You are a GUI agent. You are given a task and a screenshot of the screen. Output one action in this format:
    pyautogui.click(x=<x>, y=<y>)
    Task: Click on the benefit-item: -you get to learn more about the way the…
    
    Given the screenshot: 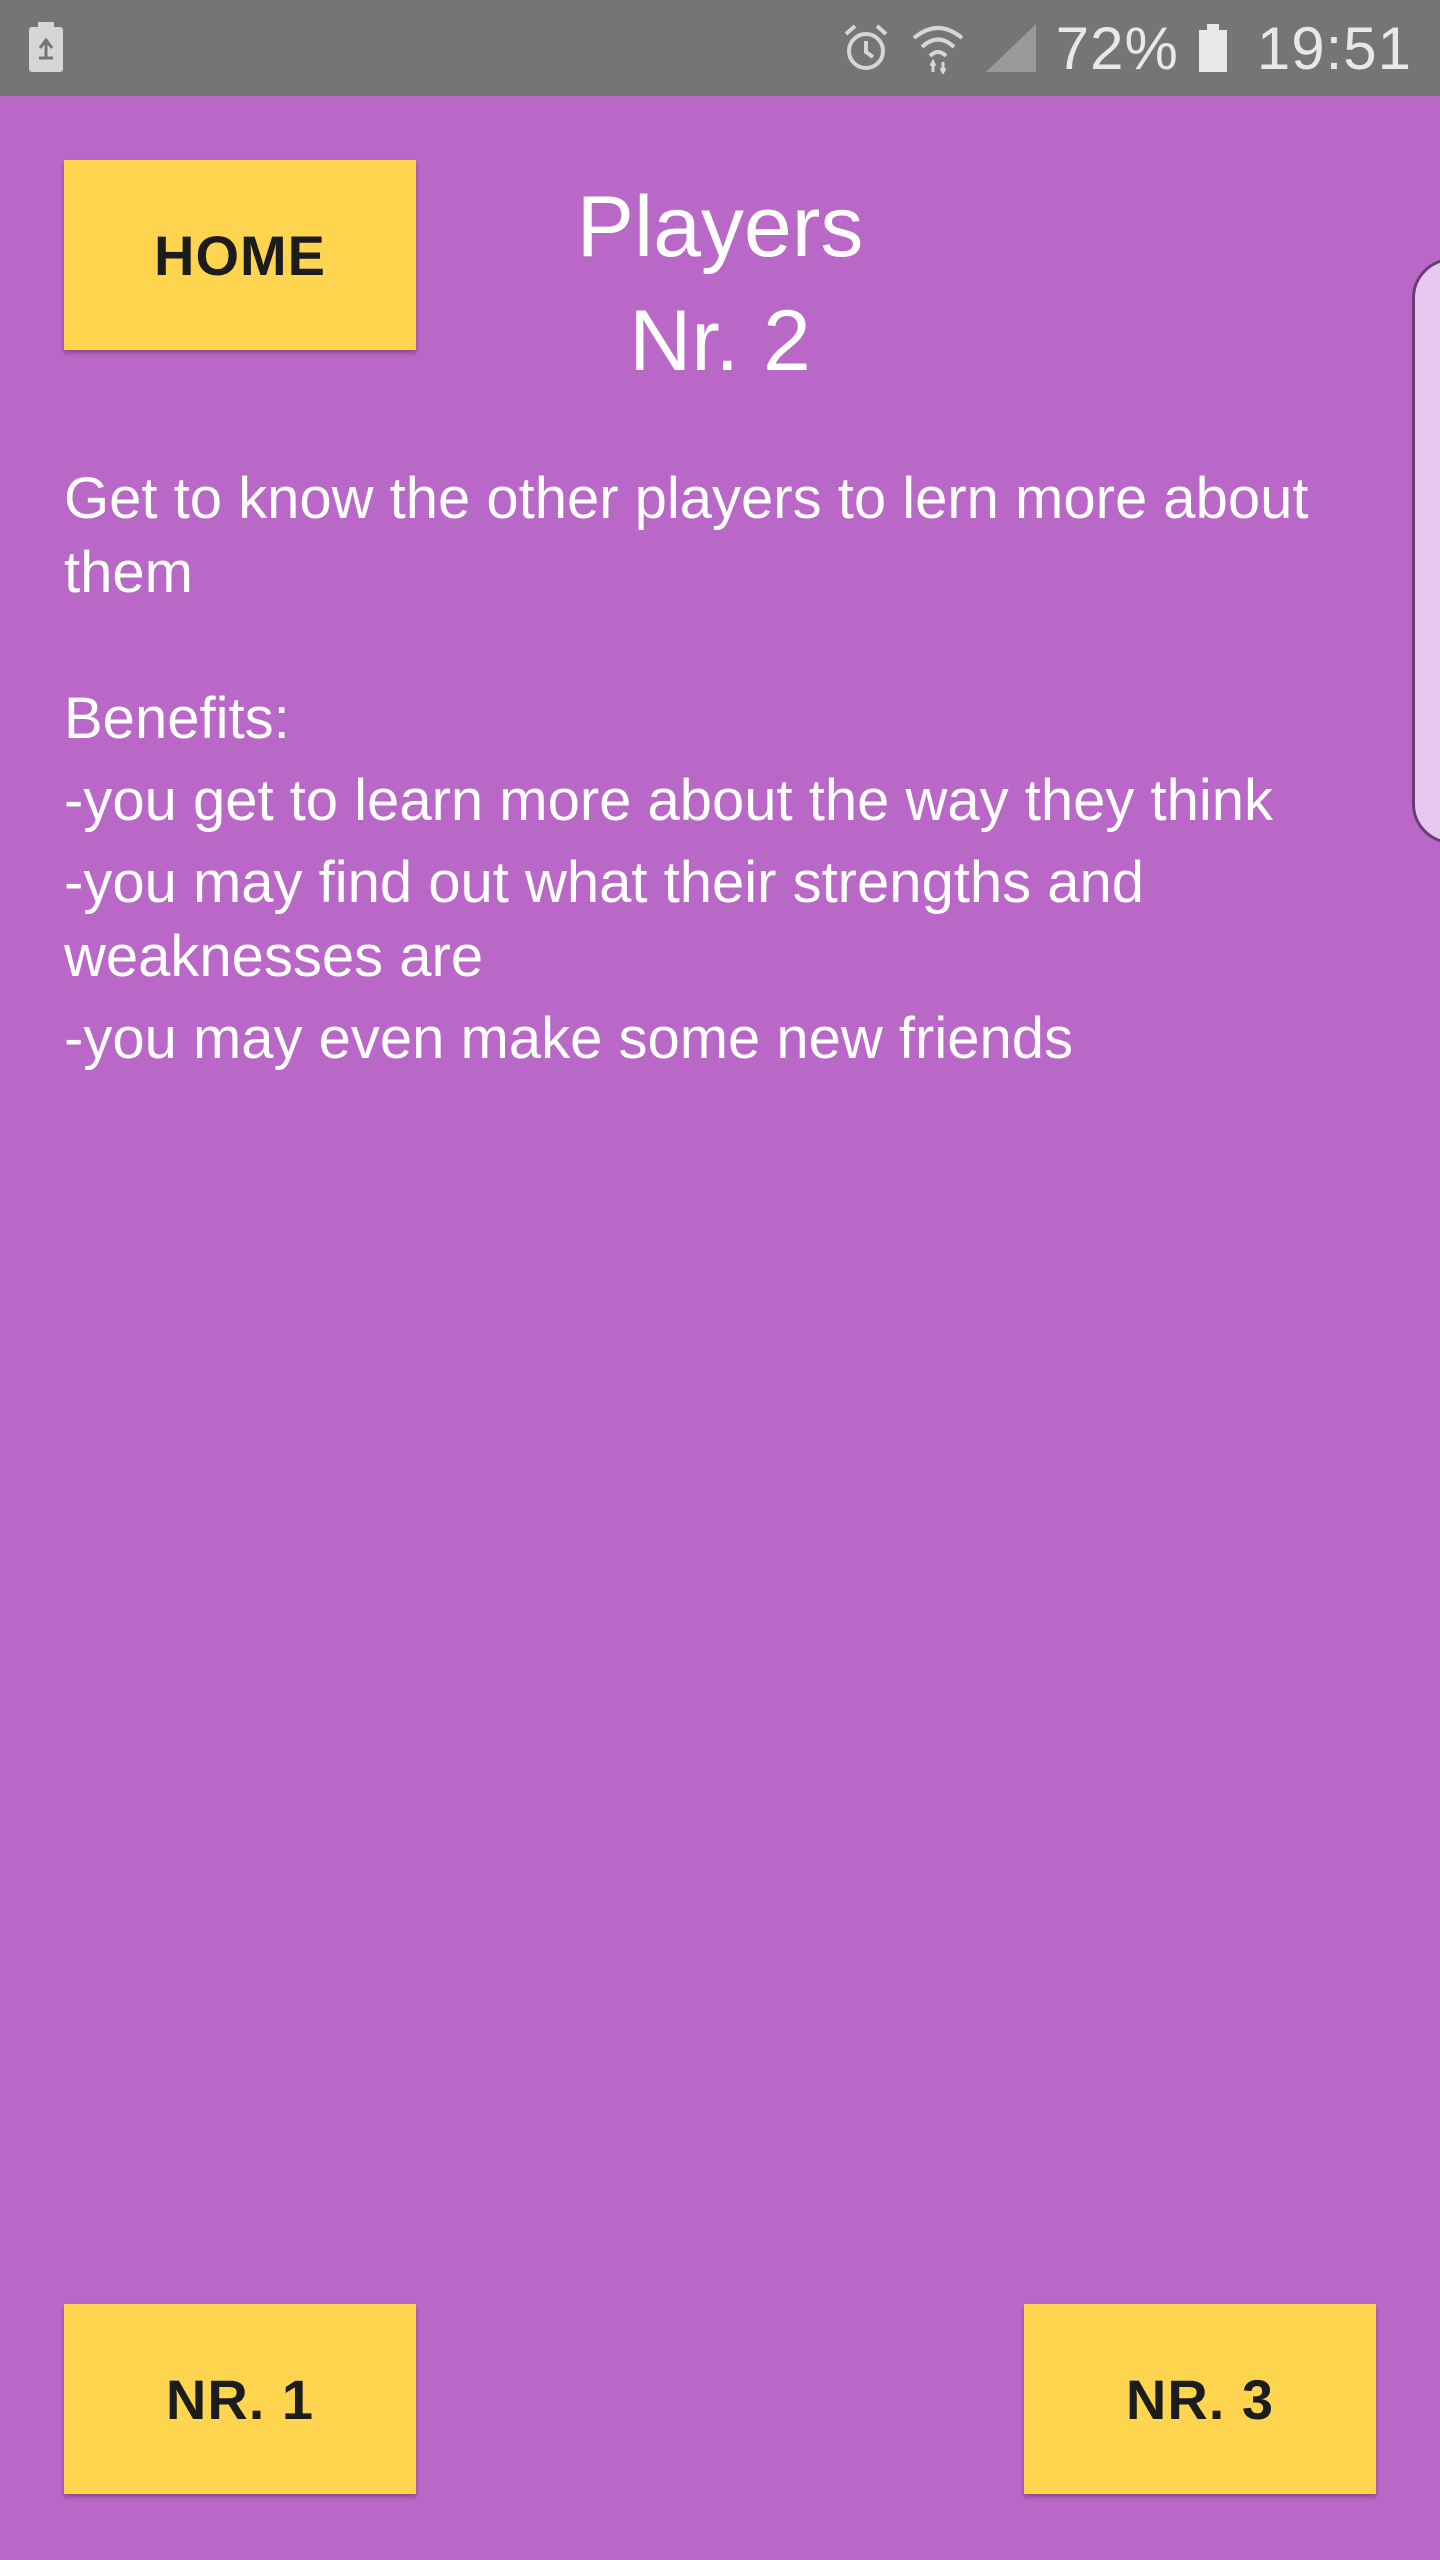 What is the action you would take?
    pyautogui.click(x=669, y=800)
    